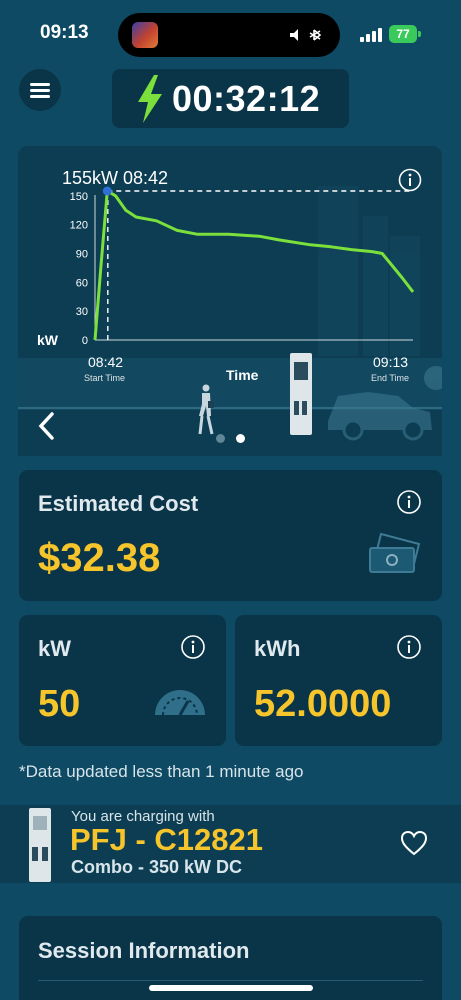  Describe the element at coordinates (323, 704) in the screenshot. I see `kwh-value: 52.0000` at that location.